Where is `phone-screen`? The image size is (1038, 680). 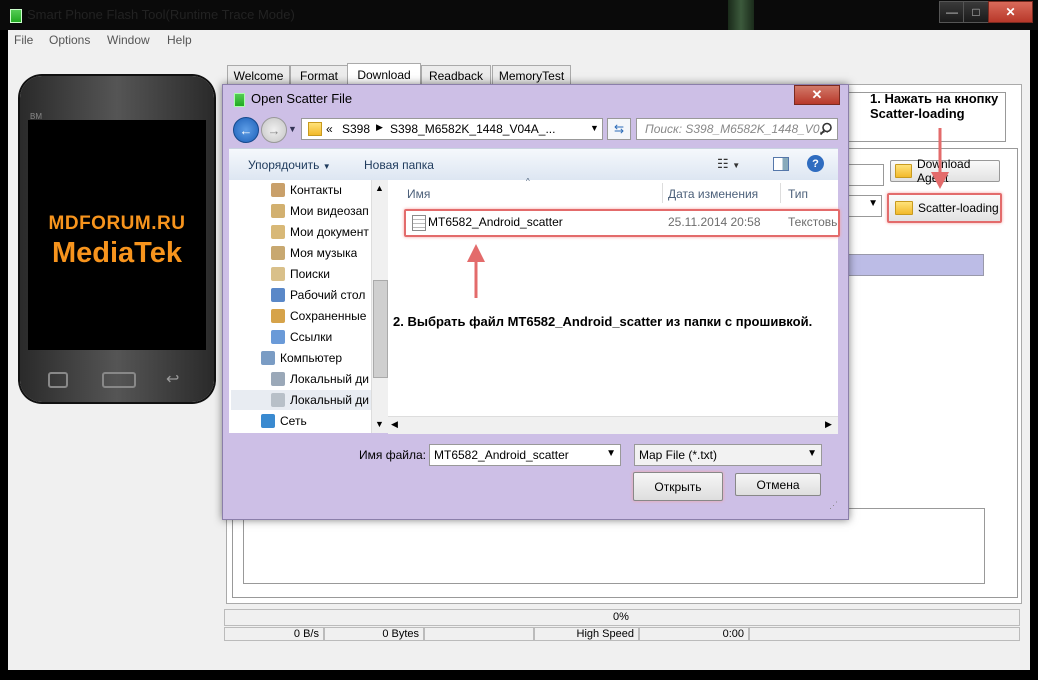 phone-screen is located at coordinates (117, 235).